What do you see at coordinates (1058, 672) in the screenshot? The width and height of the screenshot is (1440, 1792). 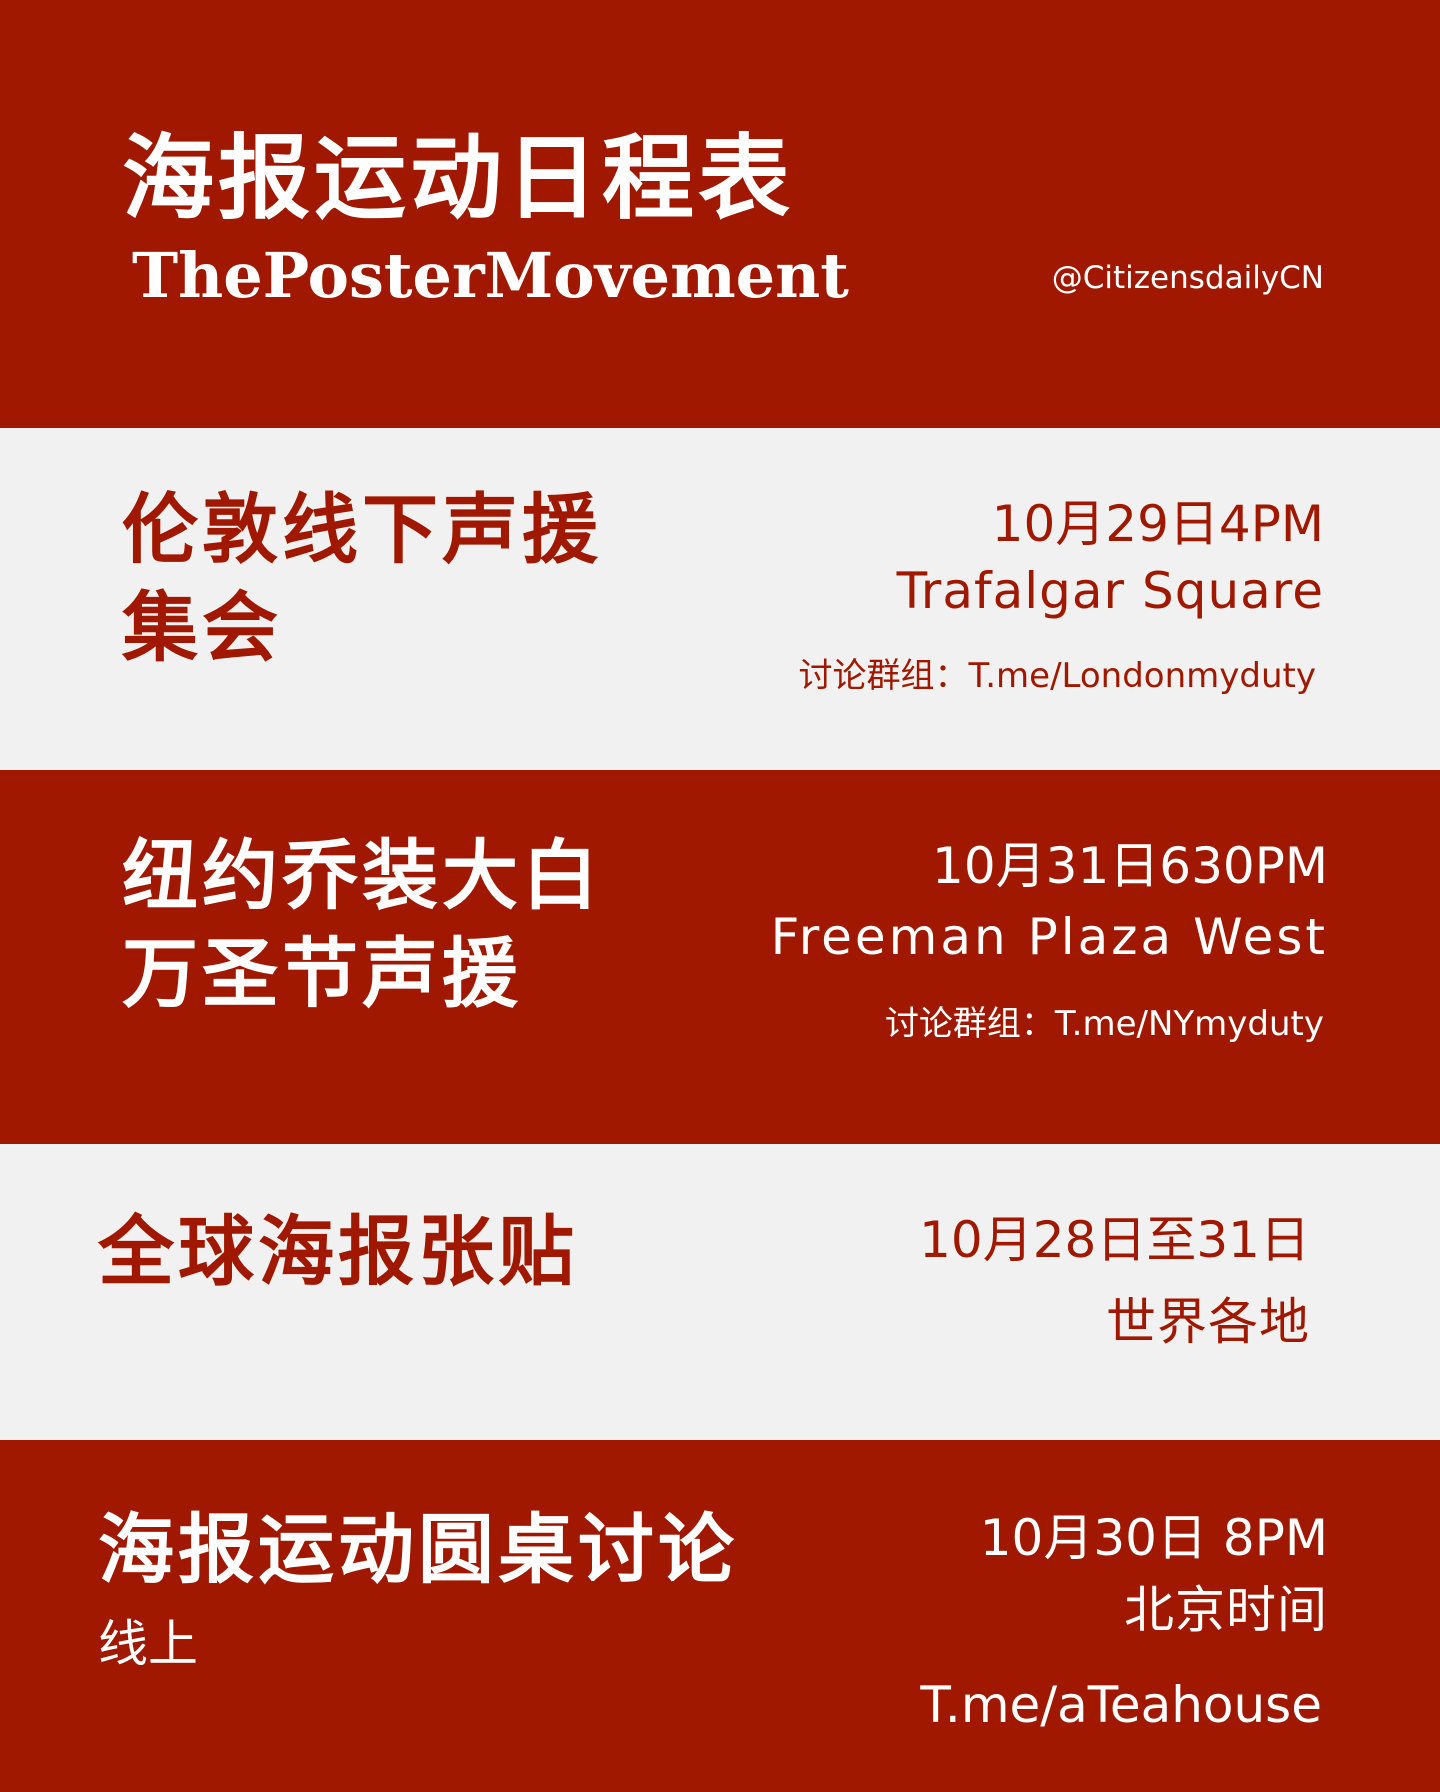 I see `discussion-group-link: 讨论群组：T.me/Londonmyduty` at bounding box center [1058, 672].